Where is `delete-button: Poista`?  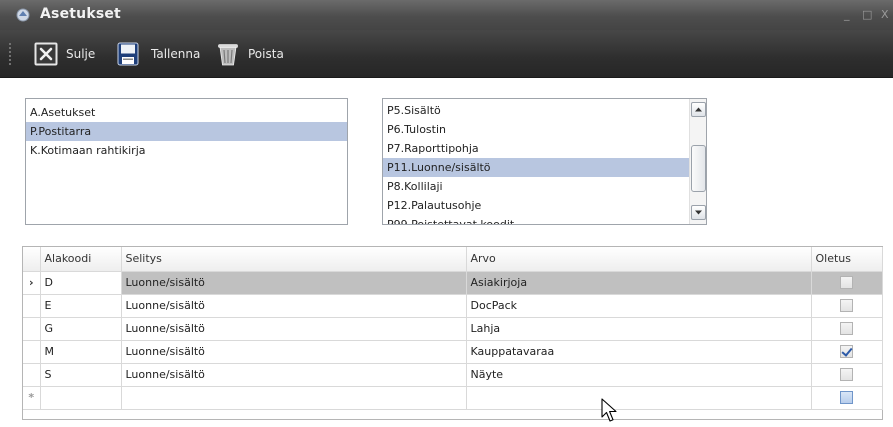 delete-button: Poista is located at coordinates (256, 55).